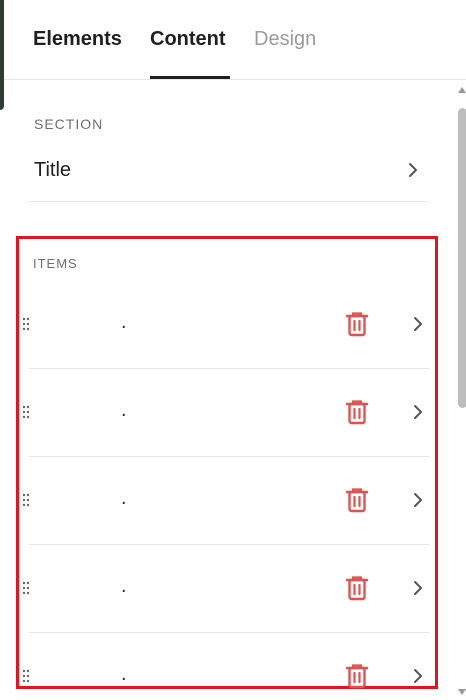 The image size is (466, 700). I want to click on tab-content: Content, so click(188, 39).